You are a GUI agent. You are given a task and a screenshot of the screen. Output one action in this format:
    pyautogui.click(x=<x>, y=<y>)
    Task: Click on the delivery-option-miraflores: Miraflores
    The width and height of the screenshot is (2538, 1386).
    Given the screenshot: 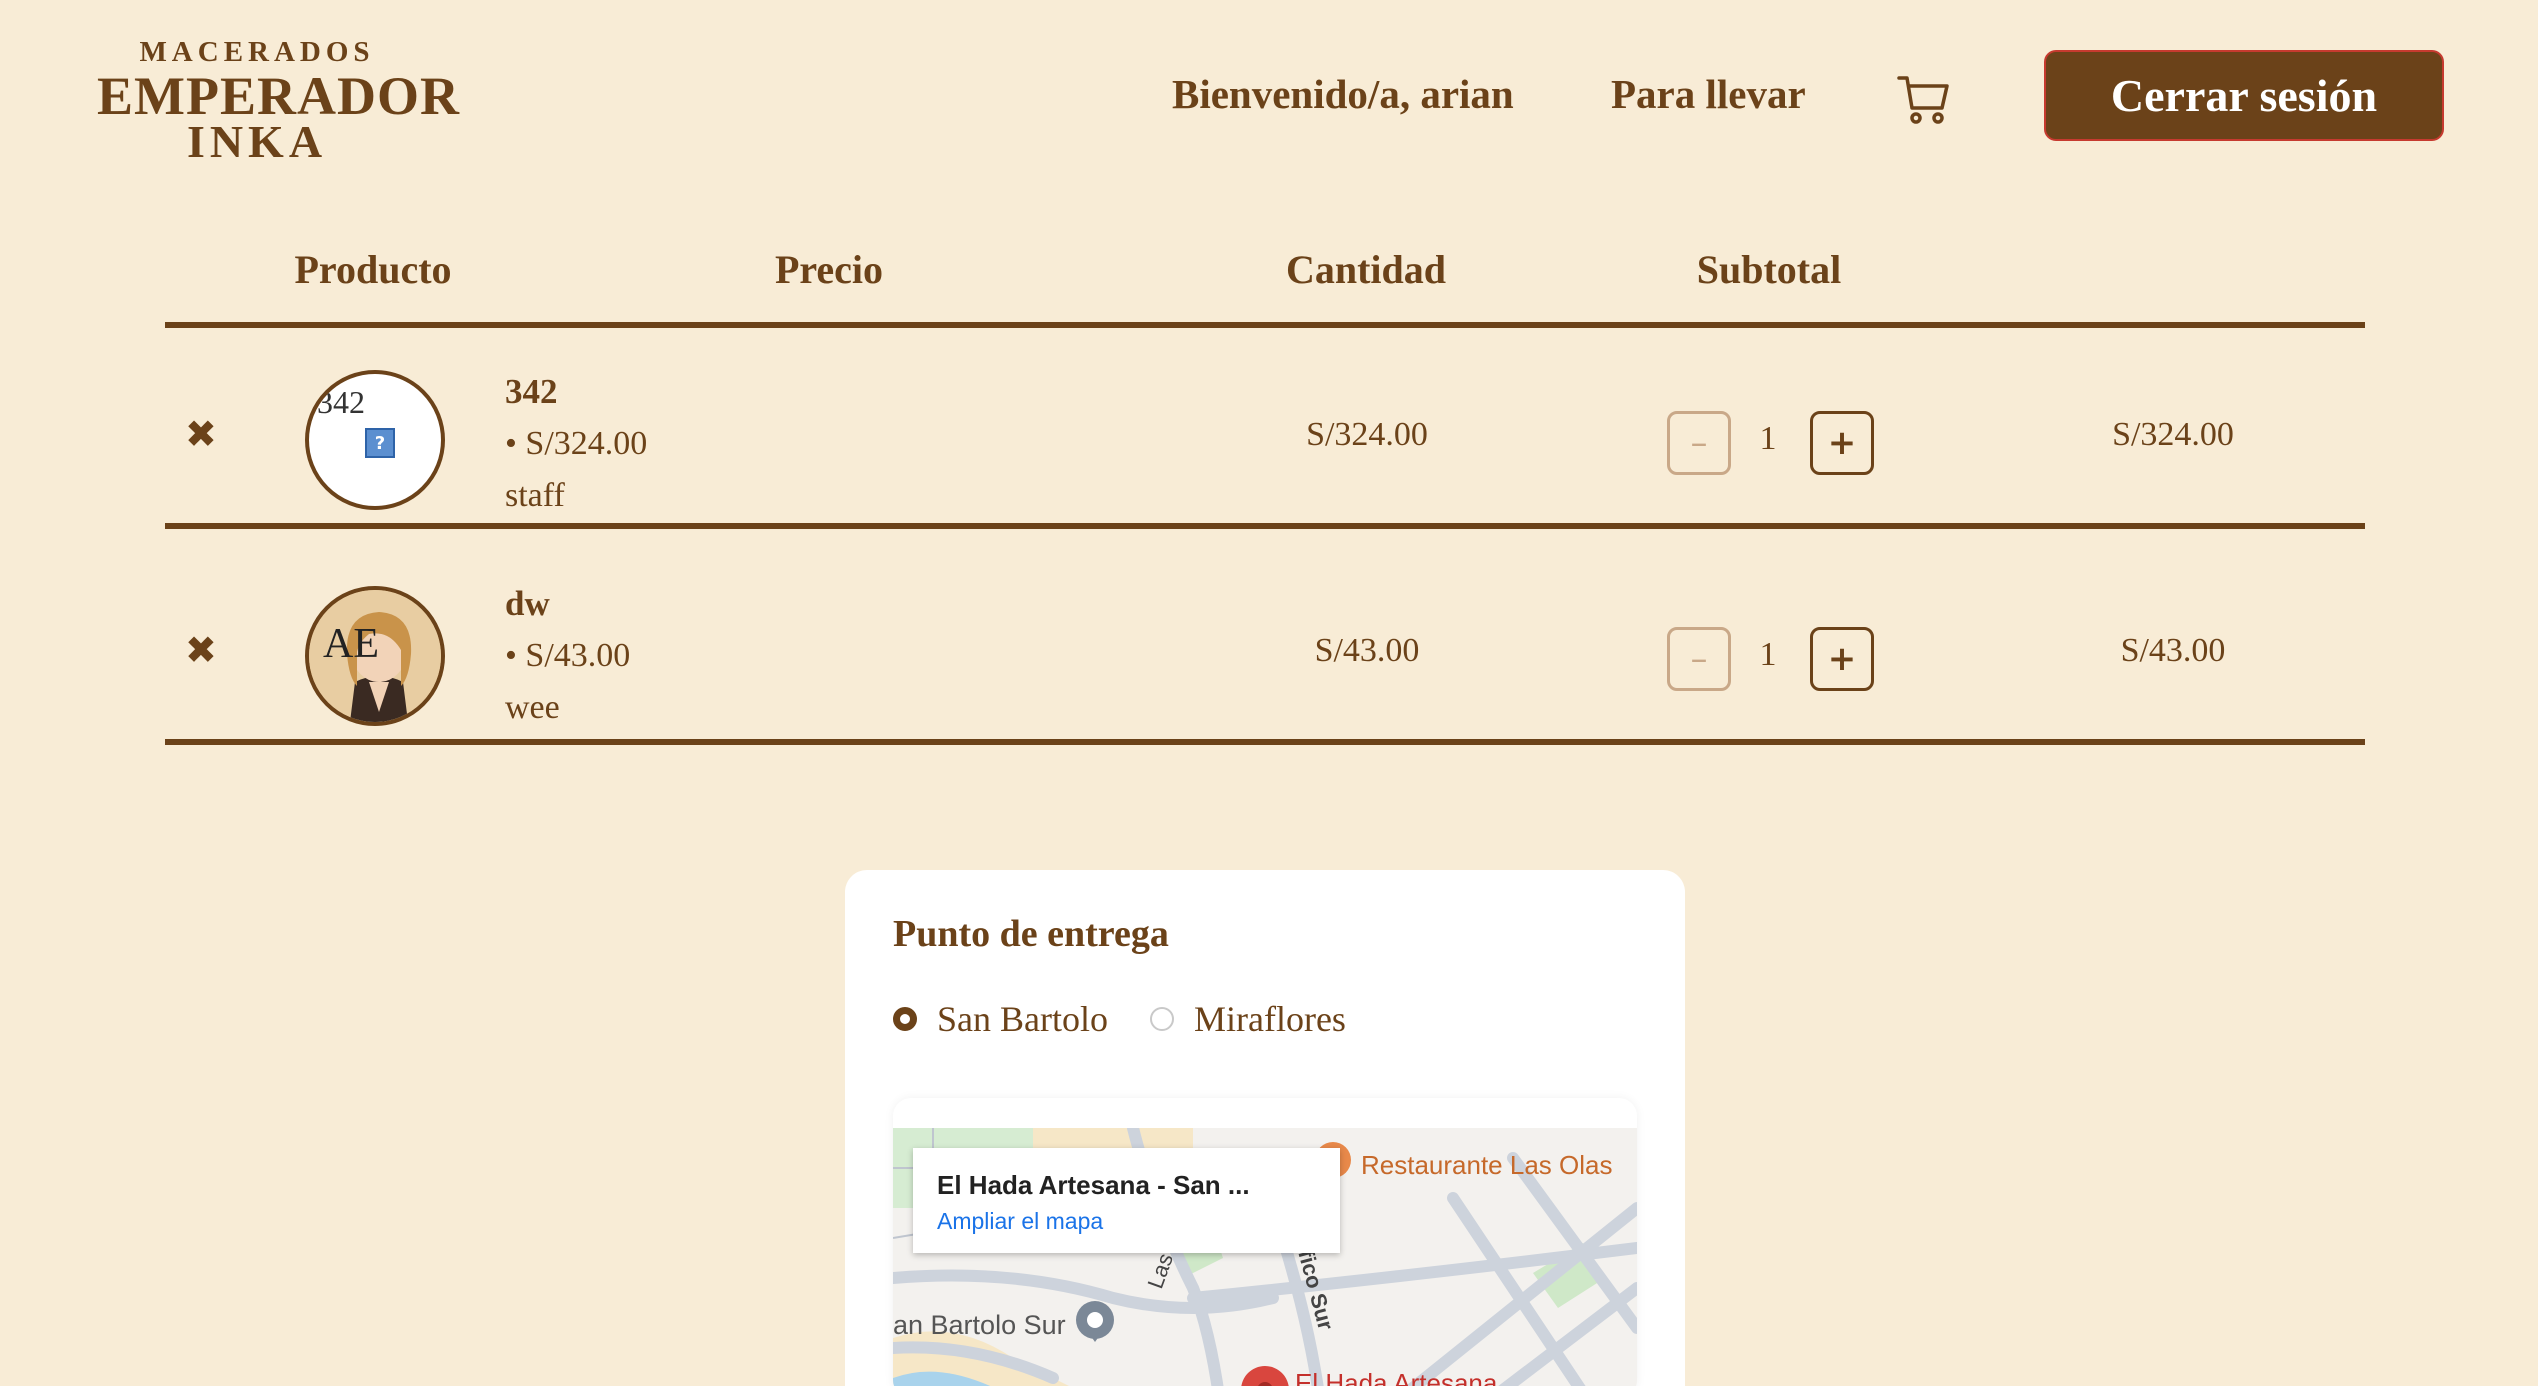 What is the action you would take?
    pyautogui.click(x=1248, y=1019)
    